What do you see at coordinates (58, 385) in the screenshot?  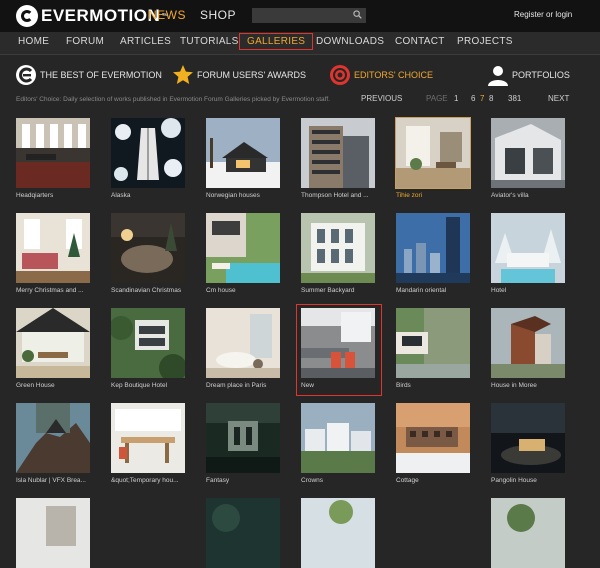 I see `caption: Green House` at bounding box center [58, 385].